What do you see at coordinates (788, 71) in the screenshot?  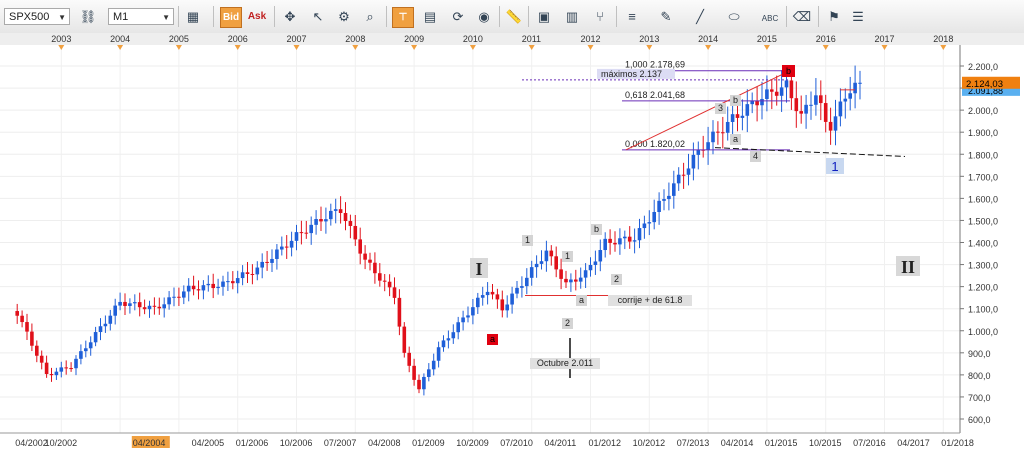 I see `wave-b-red: b` at bounding box center [788, 71].